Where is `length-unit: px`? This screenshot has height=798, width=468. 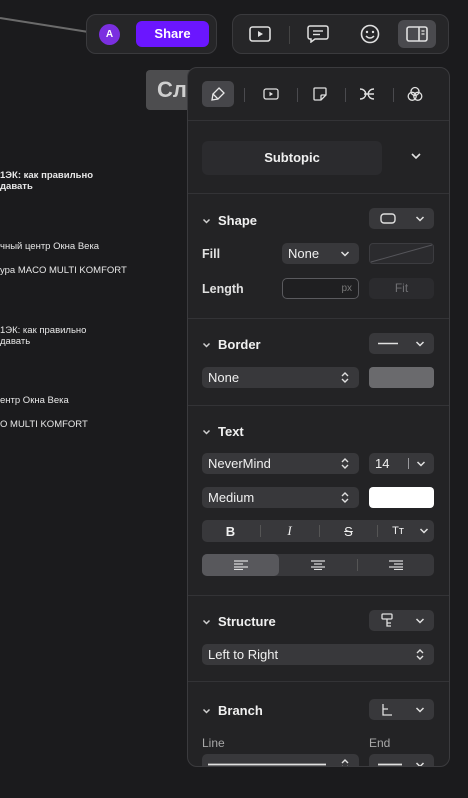
length-unit: px is located at coordinates (346, 288).